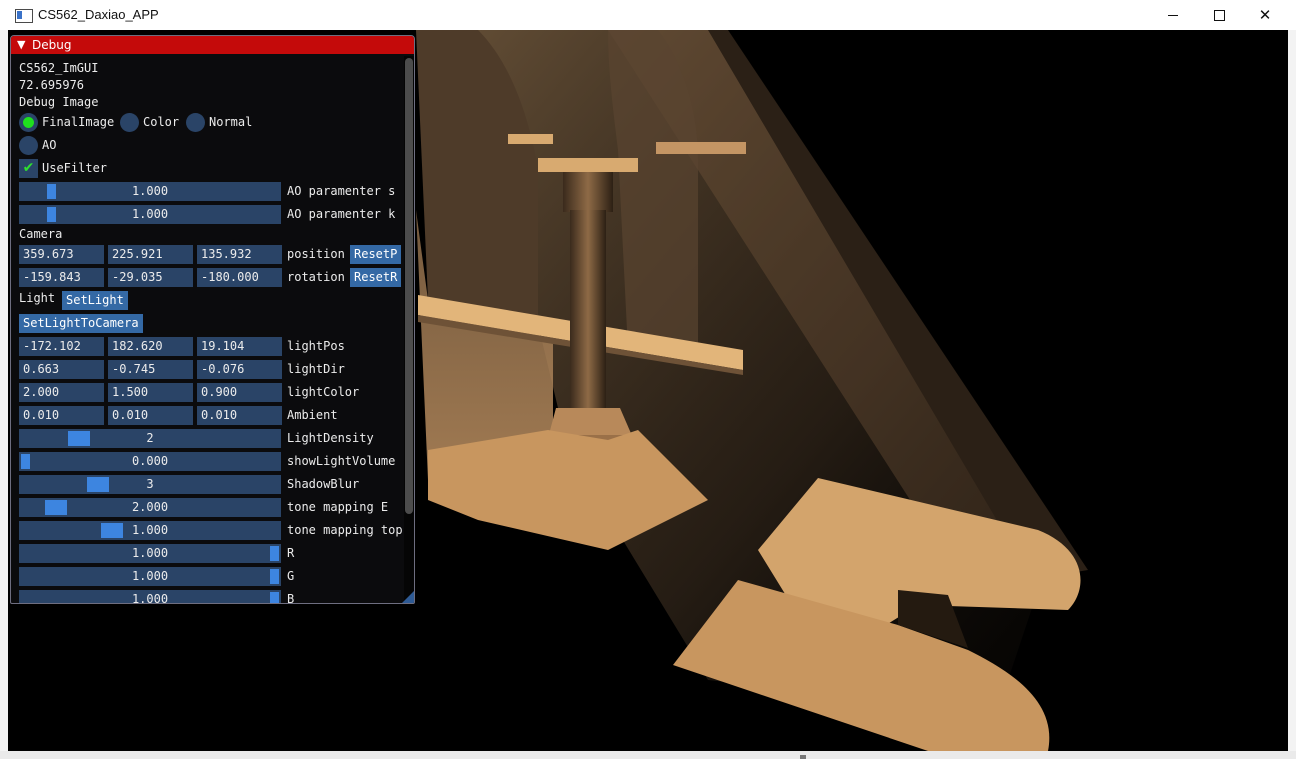 The image size is (1296, 759). What do you see at coordinates (239, 346) in the screenshot?
I see `lightpos-z-field: 19.104` at bounding box center [239, 346].